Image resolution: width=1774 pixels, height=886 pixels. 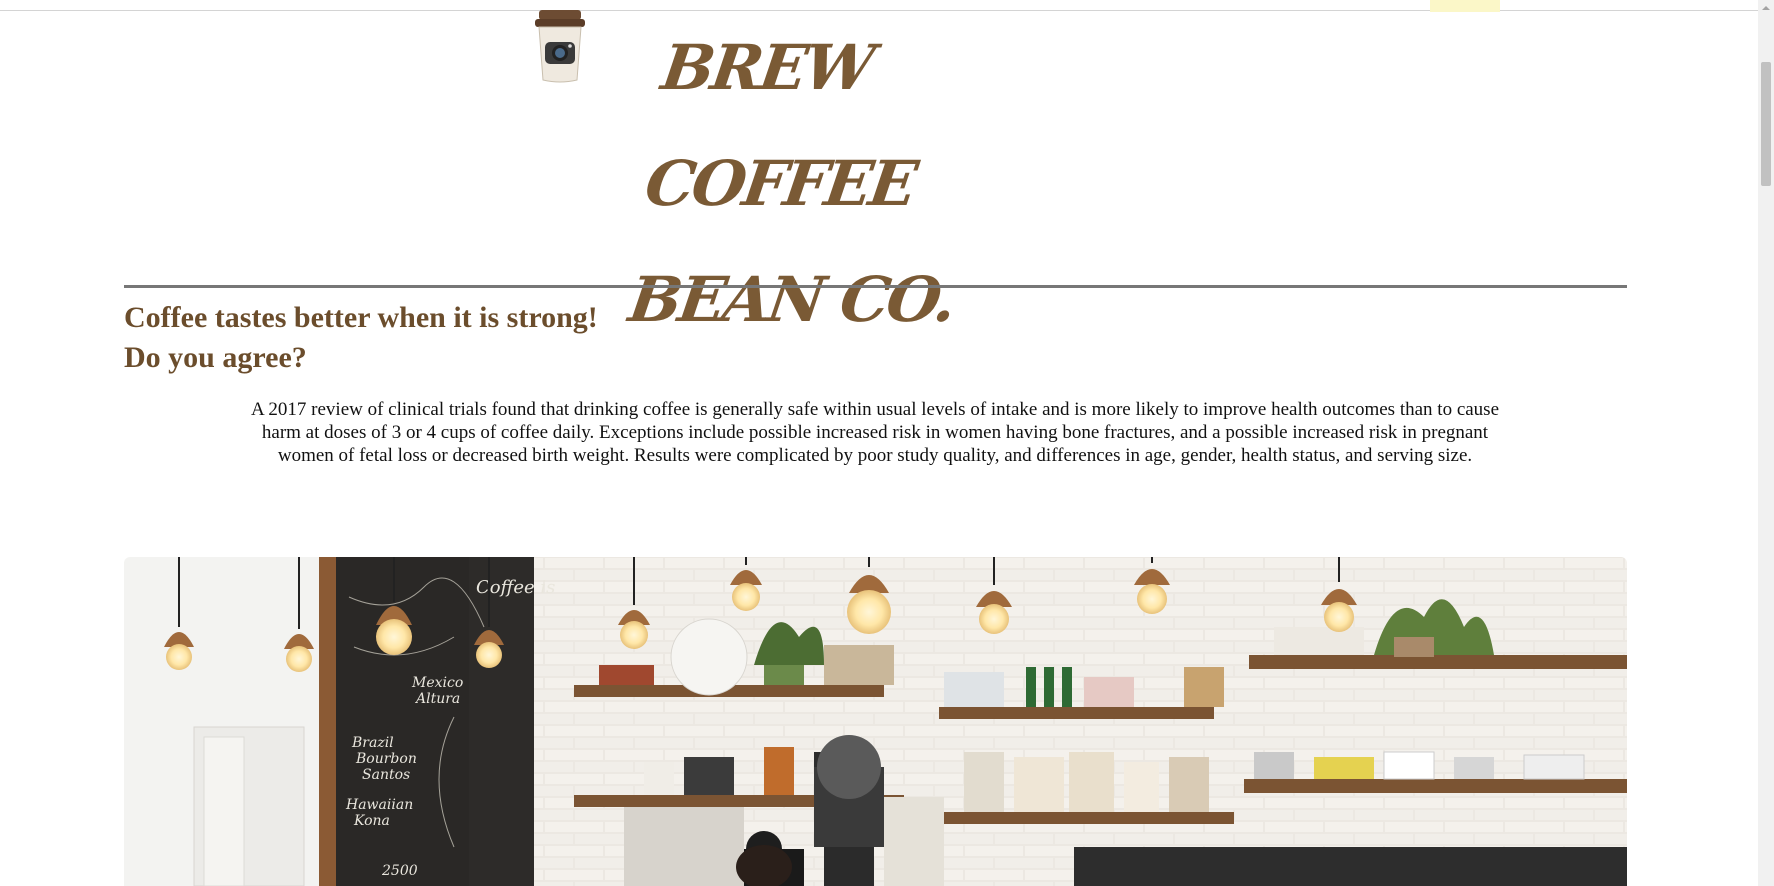 I want to click on chalk-text-bourbon: Bourbon, so click(x=386, y=759).